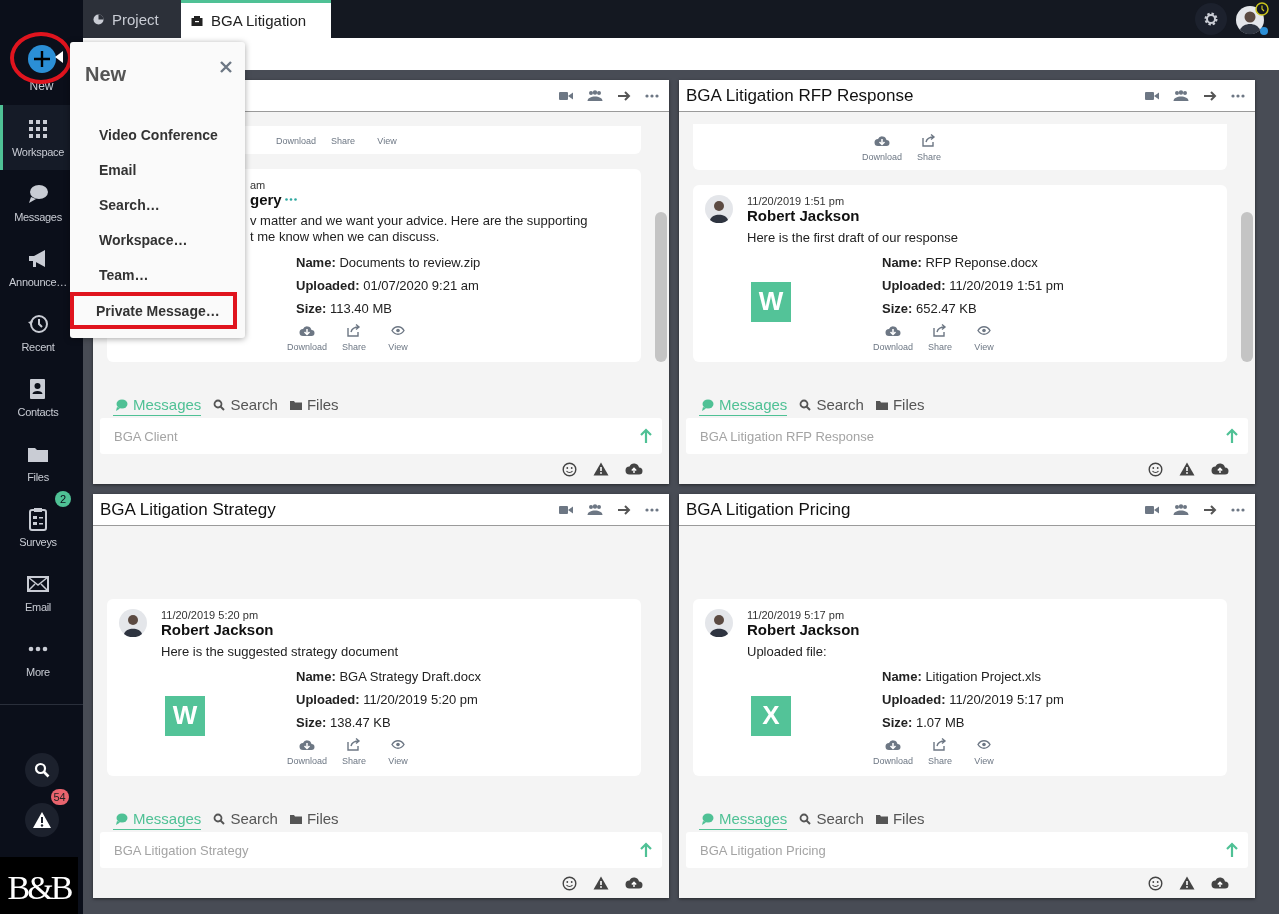 This screenshot has width=1279, height=914. Describe the element at coordinates (381, 850) in the screenshot. I see `message-input: BGA Litigation Strategy` at that location.